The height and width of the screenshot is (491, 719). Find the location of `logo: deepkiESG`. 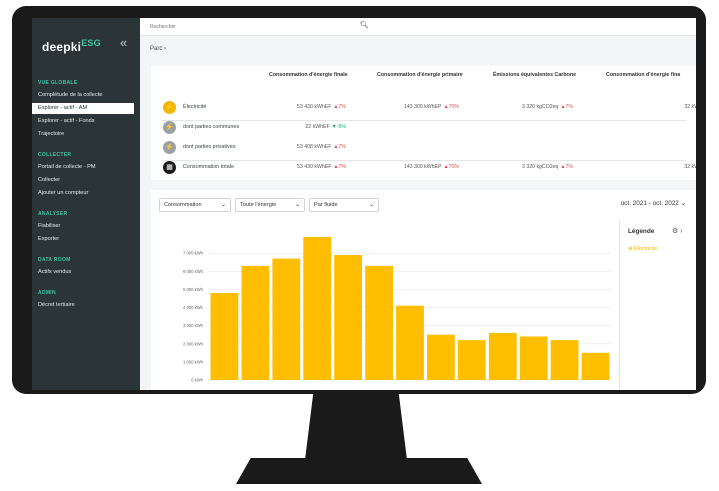

logo: deepkiESG is located at coordinates (71, 46).